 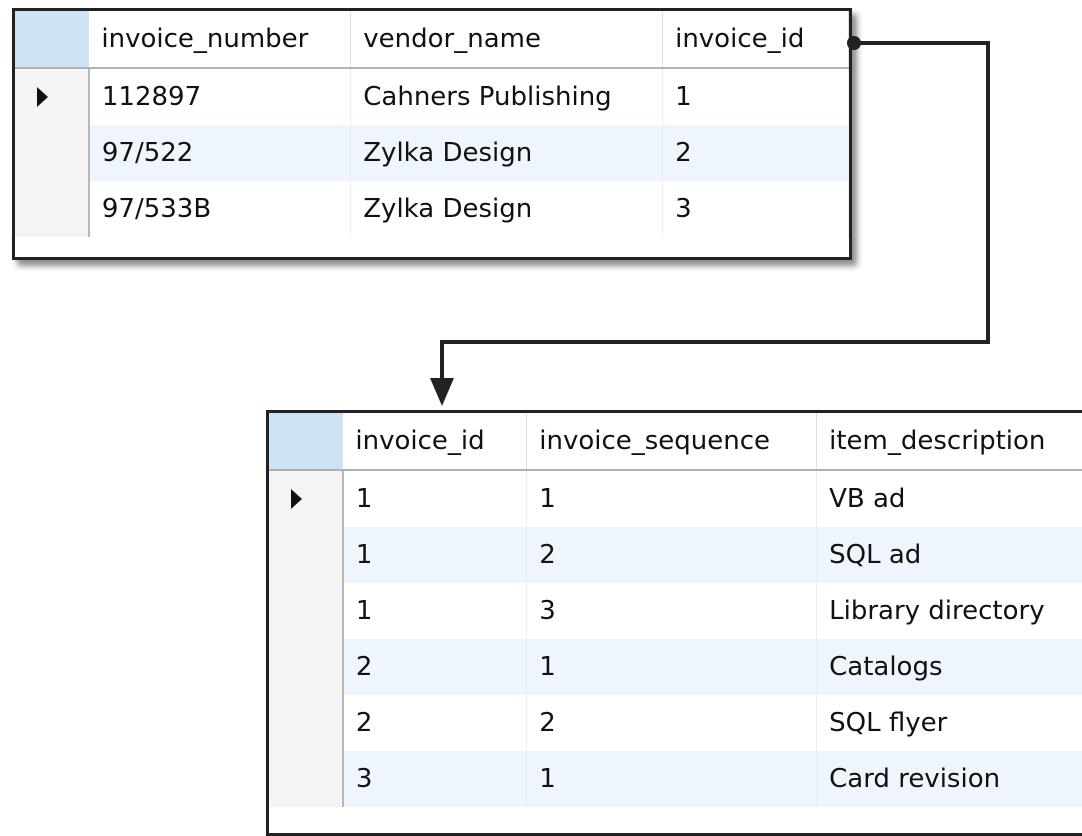 I want to click on line-items-corner-cell, so click(x=306, y=442).